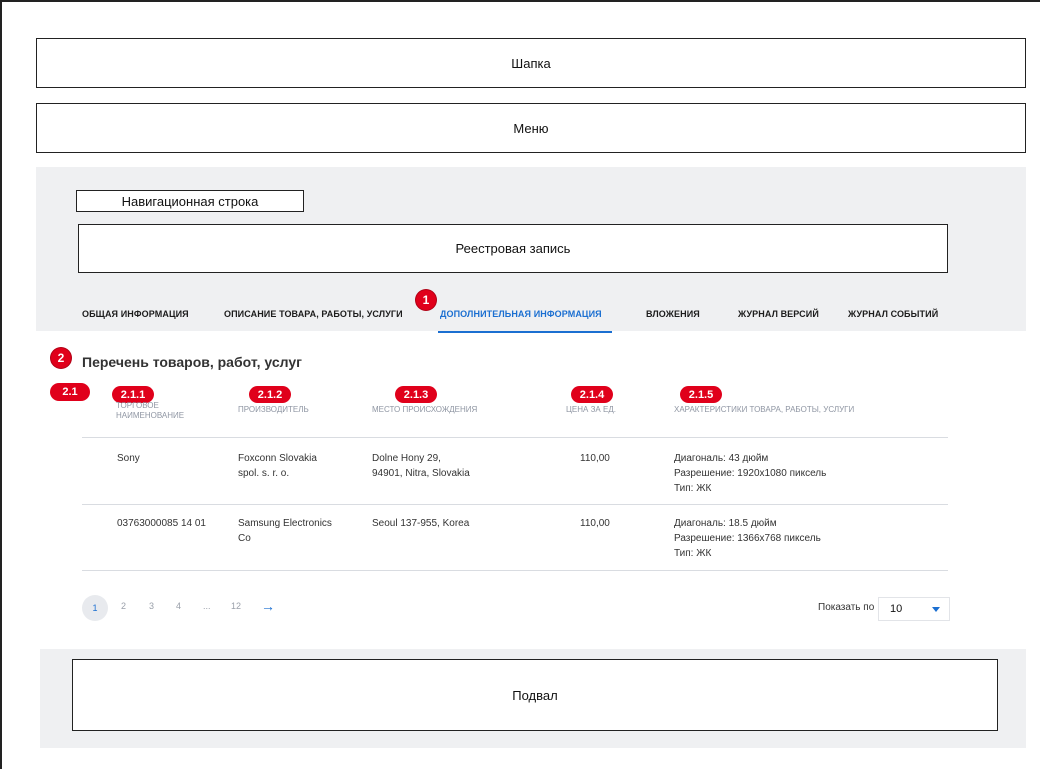 This screenshot has height=769, width=1040. Describe the element at coordinates (425, 409) in the screenshot. I see `column-header-origin: МЕСТО ПРОИСХОЖДЕНИЯ` at that location.